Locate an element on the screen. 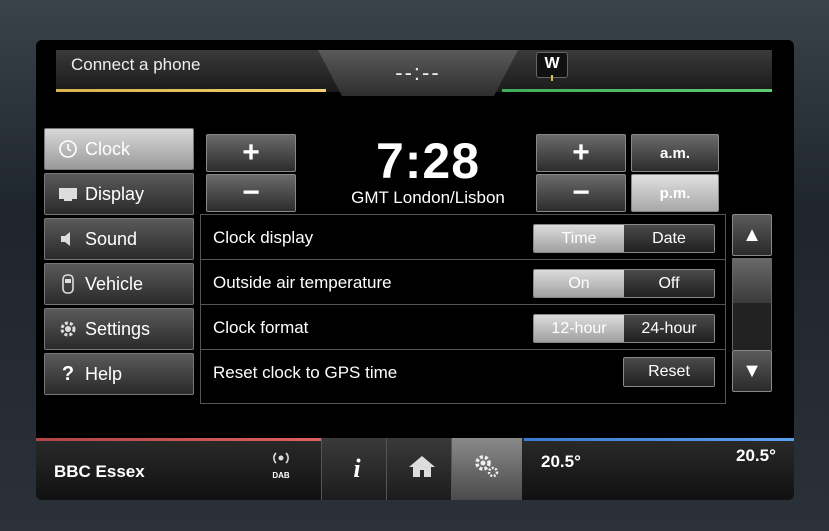 The width and height of the screenshot is (829, 531). compass-heading: W is located at coordinates (552, 66).